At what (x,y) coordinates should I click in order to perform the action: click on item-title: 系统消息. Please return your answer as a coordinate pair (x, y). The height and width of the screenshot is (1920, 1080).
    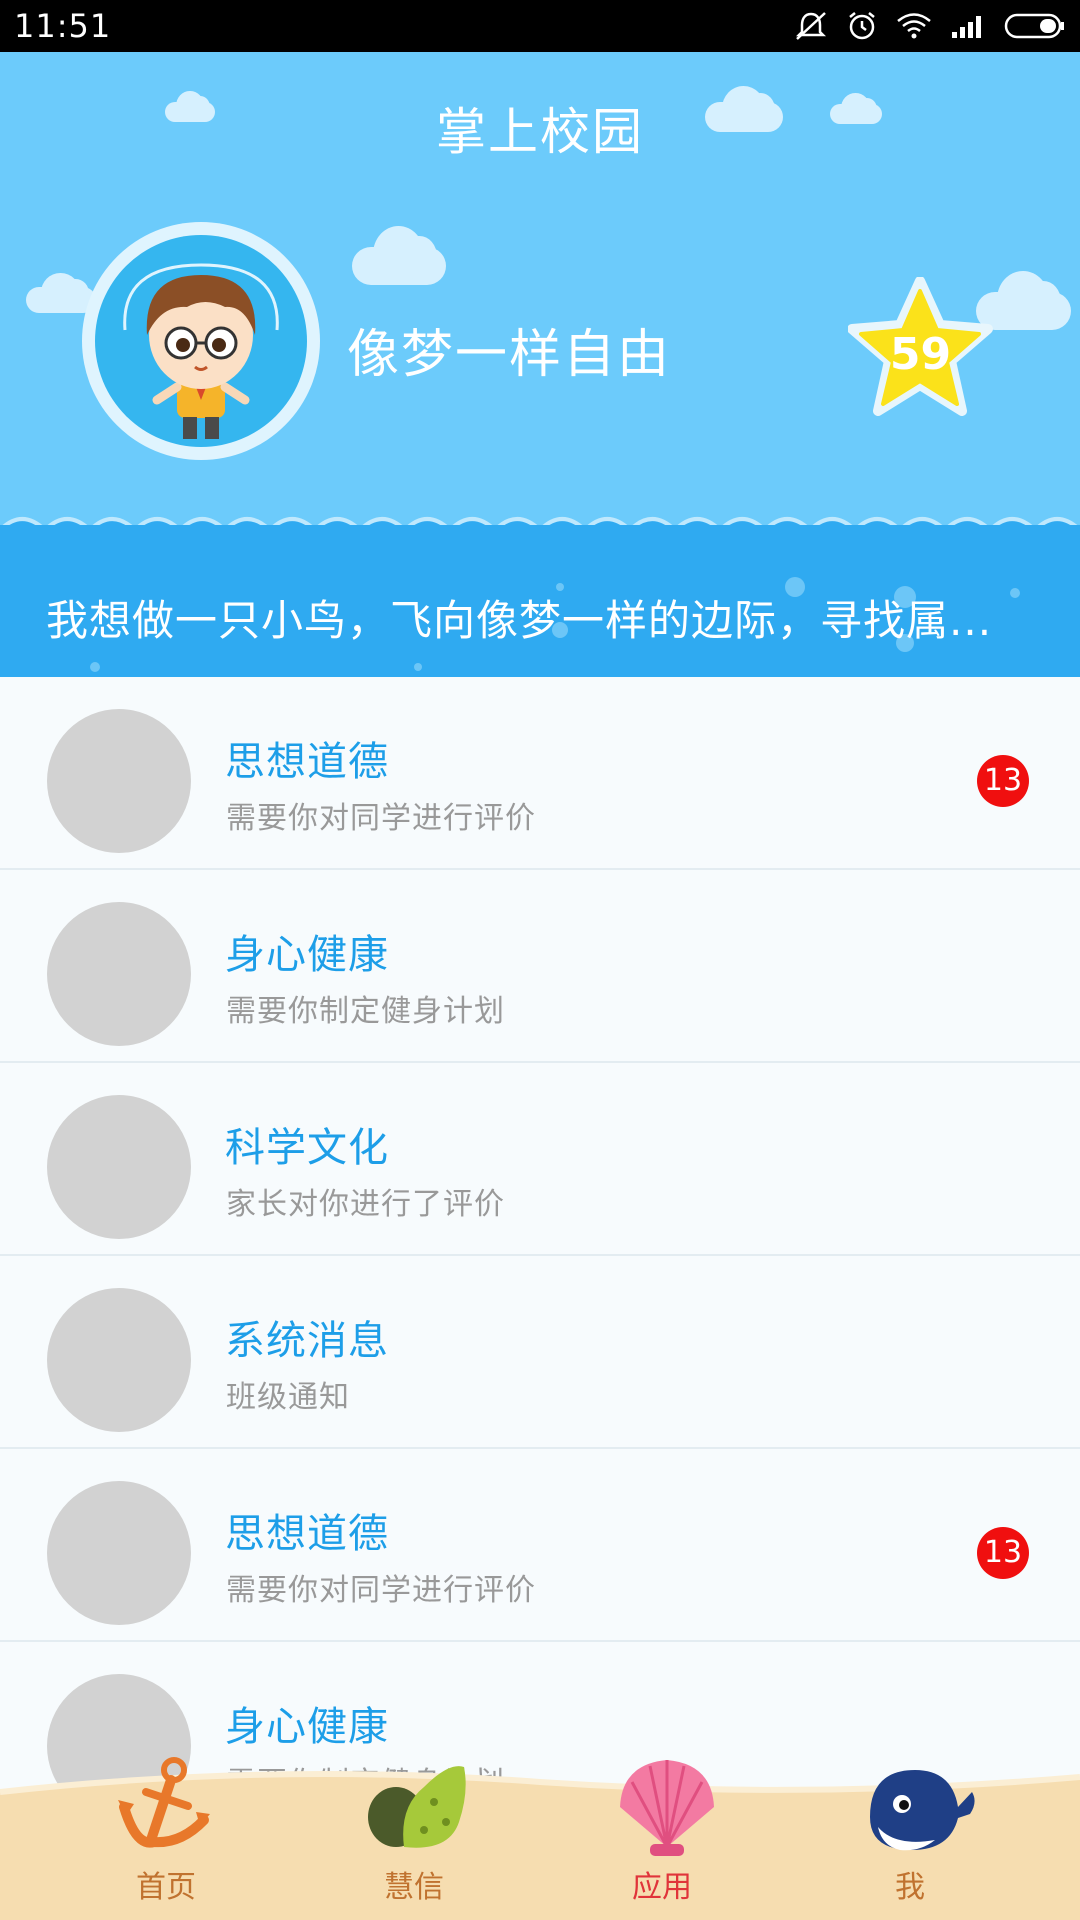
    Looking at the image, I should click on (307, 1341).